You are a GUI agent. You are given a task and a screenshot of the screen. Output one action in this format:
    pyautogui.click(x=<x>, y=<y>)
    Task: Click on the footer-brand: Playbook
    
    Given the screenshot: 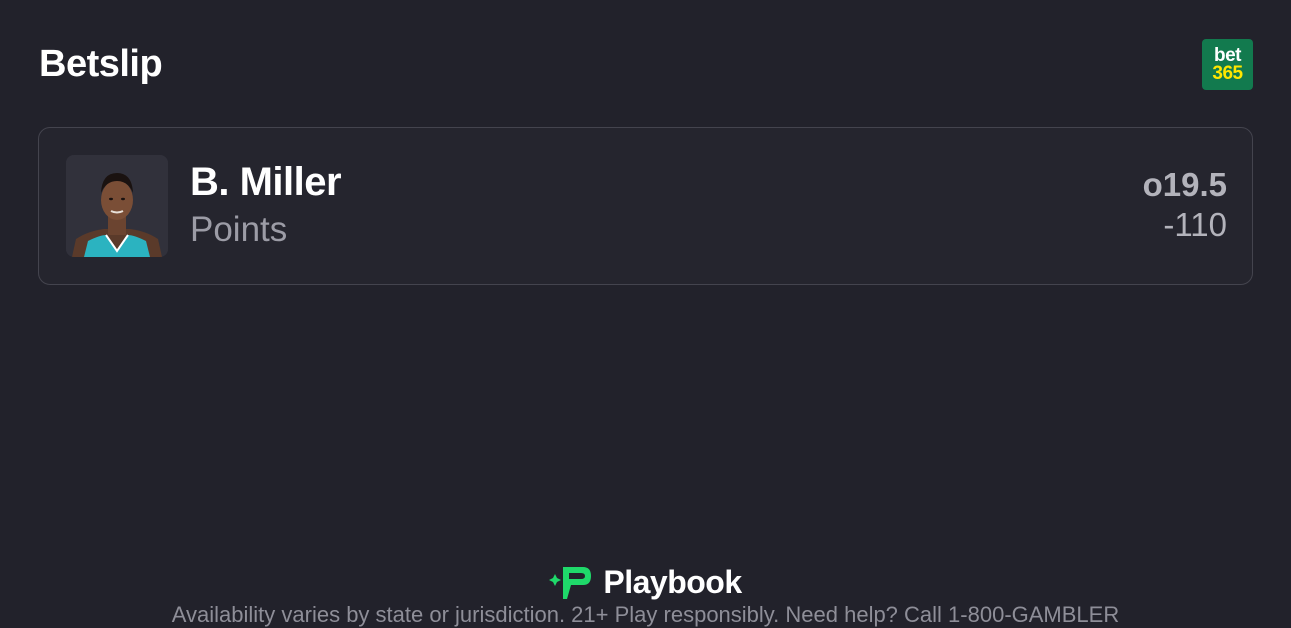 What is the action you would take?
    pyautogui.click(x=645, y=582)
    